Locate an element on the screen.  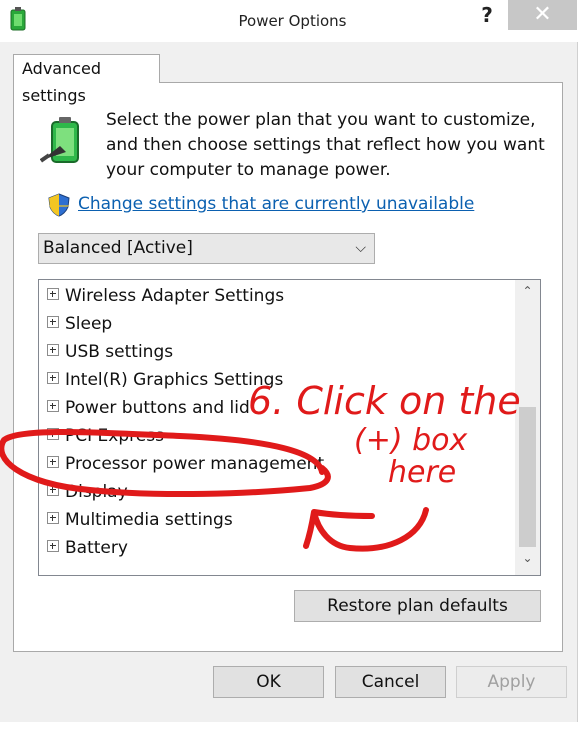
power-plan-value: Balanced [Active] is located at coordinates (118, 248).